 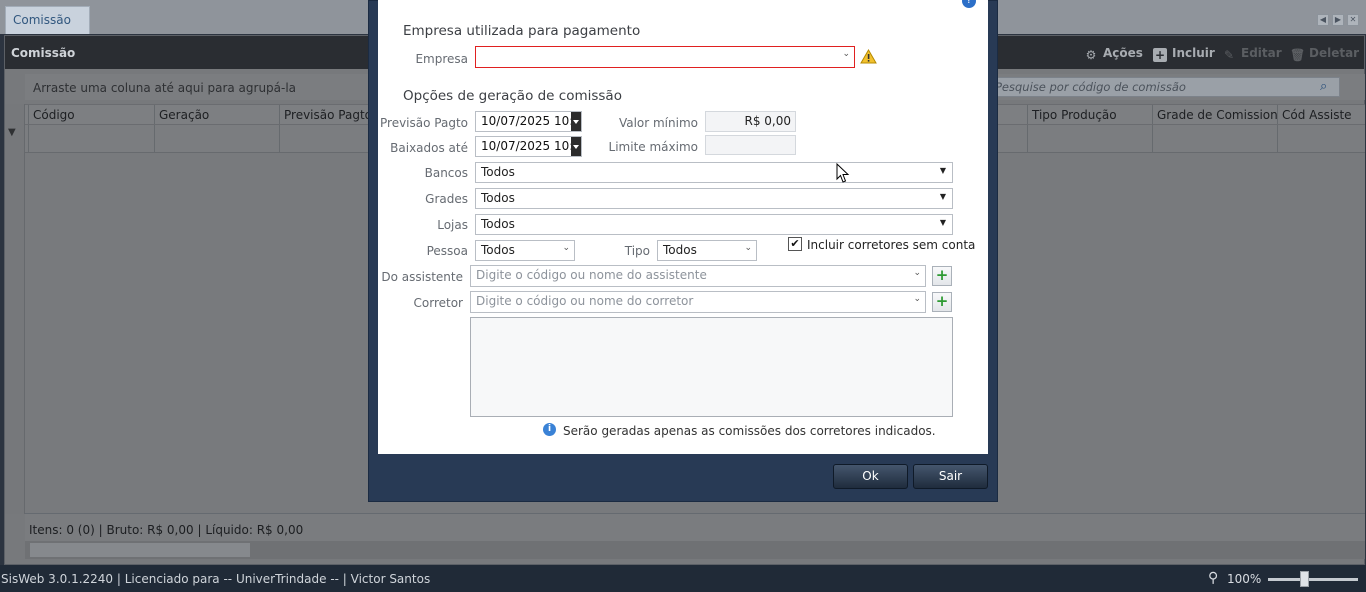 I want to click on bancos-select: Todos ▼, so click(x=714, y=172).